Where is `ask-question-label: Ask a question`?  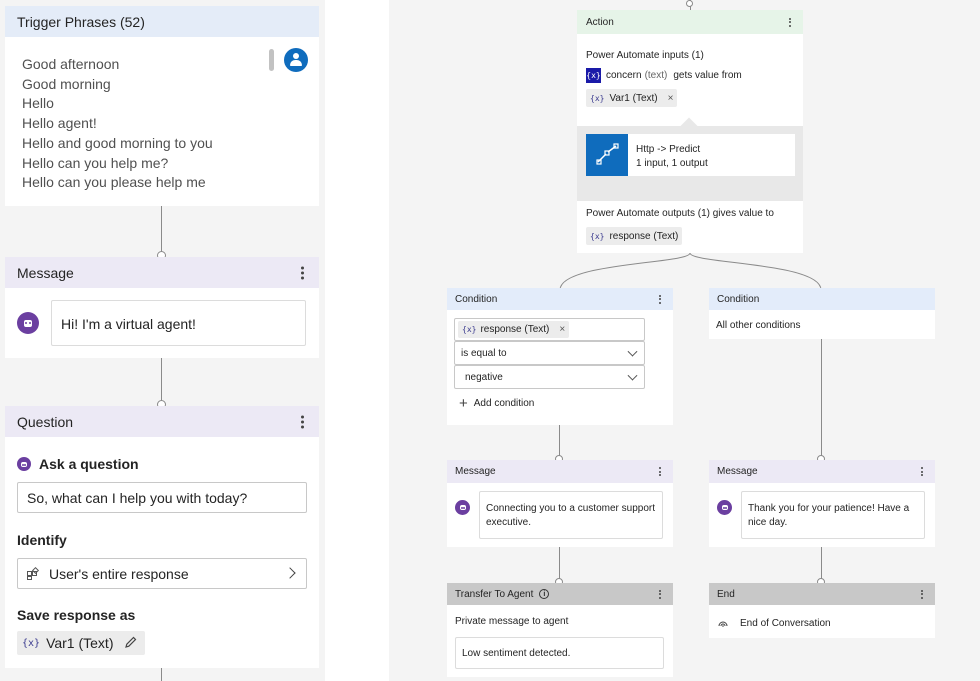
ask-question-label: Ask a question is located at coordinates (89, 464).